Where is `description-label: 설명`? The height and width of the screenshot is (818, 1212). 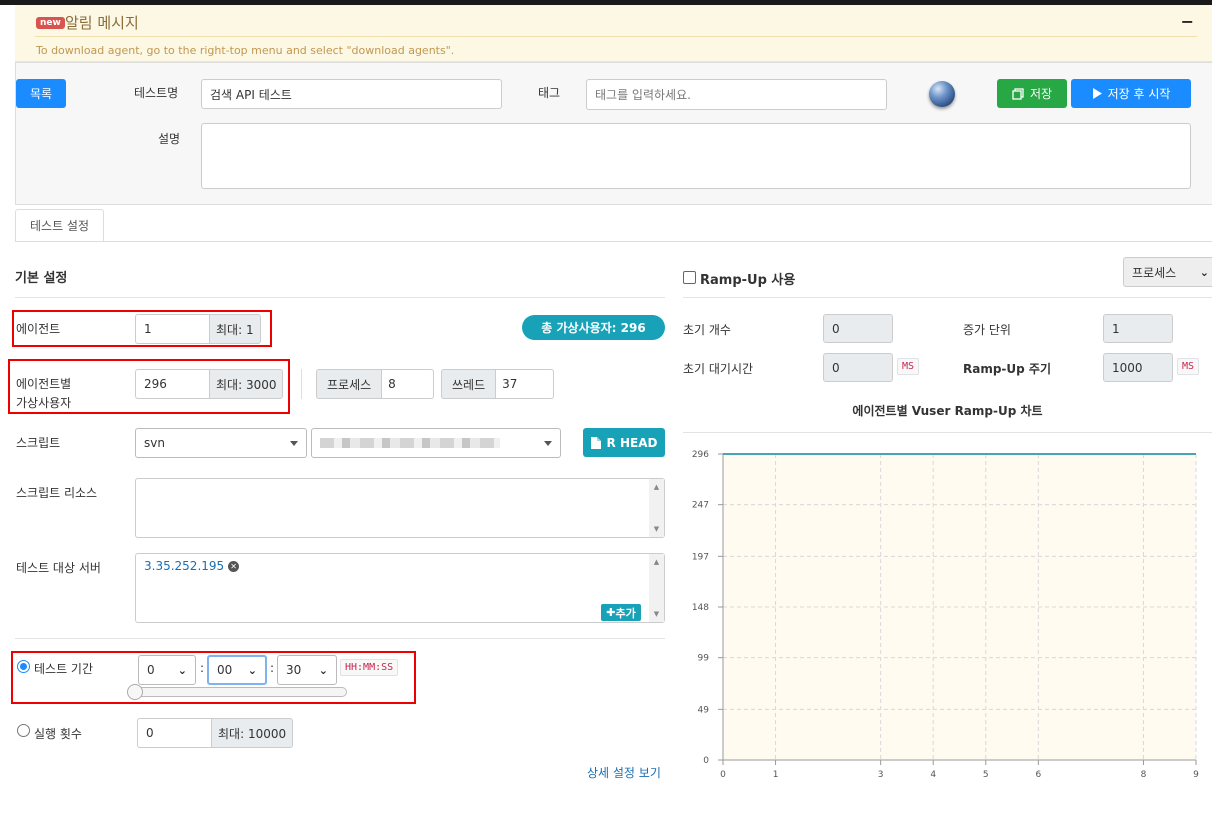
description-label: 설명 is located at coordinates (169, 139).